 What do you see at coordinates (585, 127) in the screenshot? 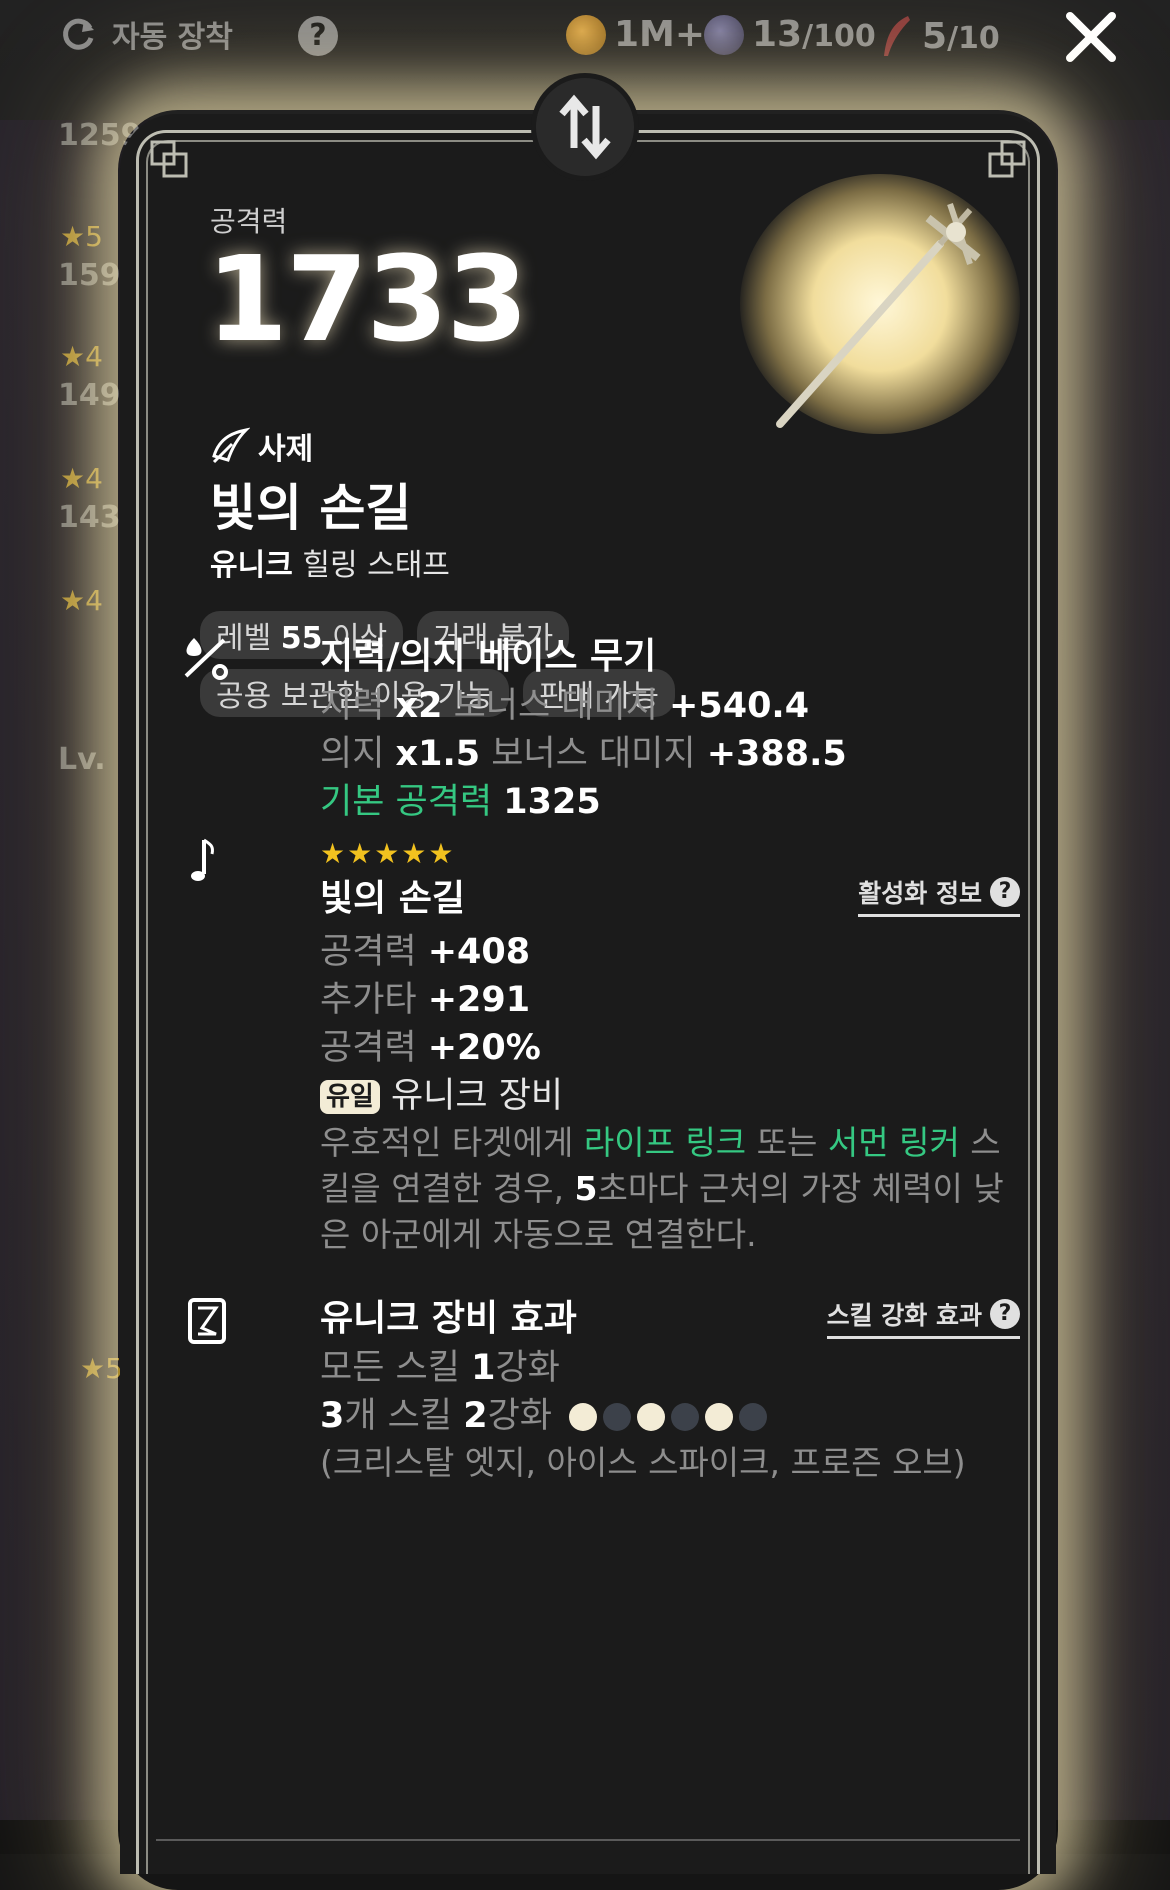
I see `swap-arrows-icon` at bounding box center [585, 127].